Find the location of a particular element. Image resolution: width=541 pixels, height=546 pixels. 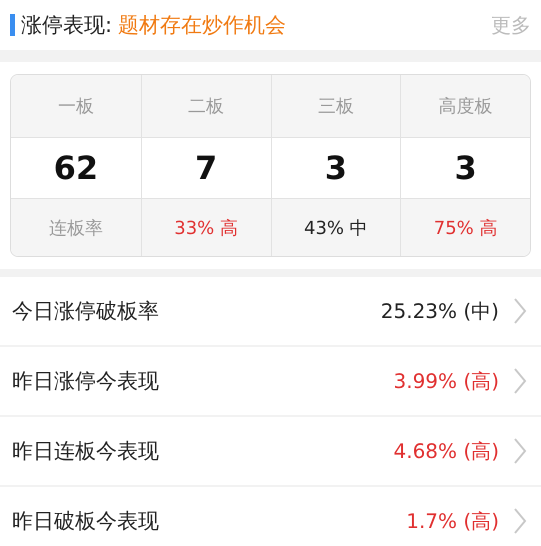

stat-row: 昨日破板今表现 1.7% (高) is located at coordinates (270, 516).